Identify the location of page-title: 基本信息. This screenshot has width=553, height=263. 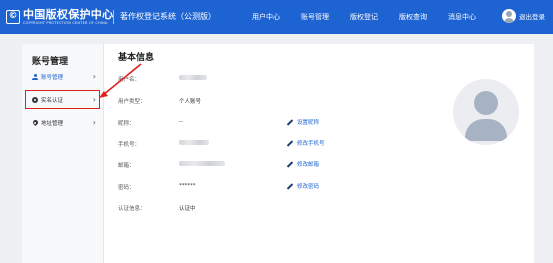
(136, 58).